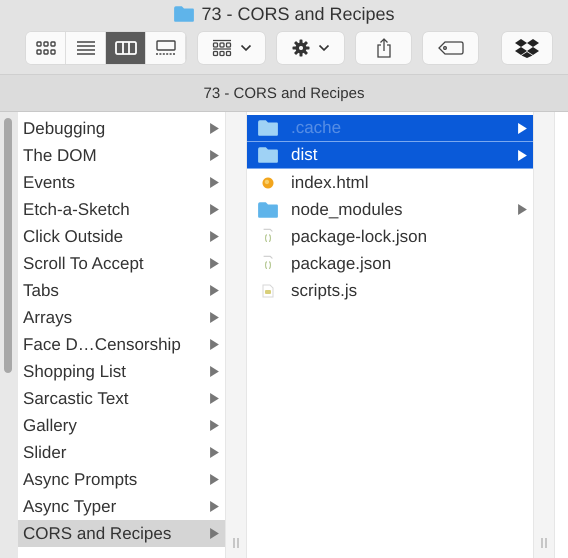 The width and height of the screenshot is (568, 558). What do you see at coordinates (49, 182) in the screenshot?
I see `file-name: Events` at bounding box center [49, 182].